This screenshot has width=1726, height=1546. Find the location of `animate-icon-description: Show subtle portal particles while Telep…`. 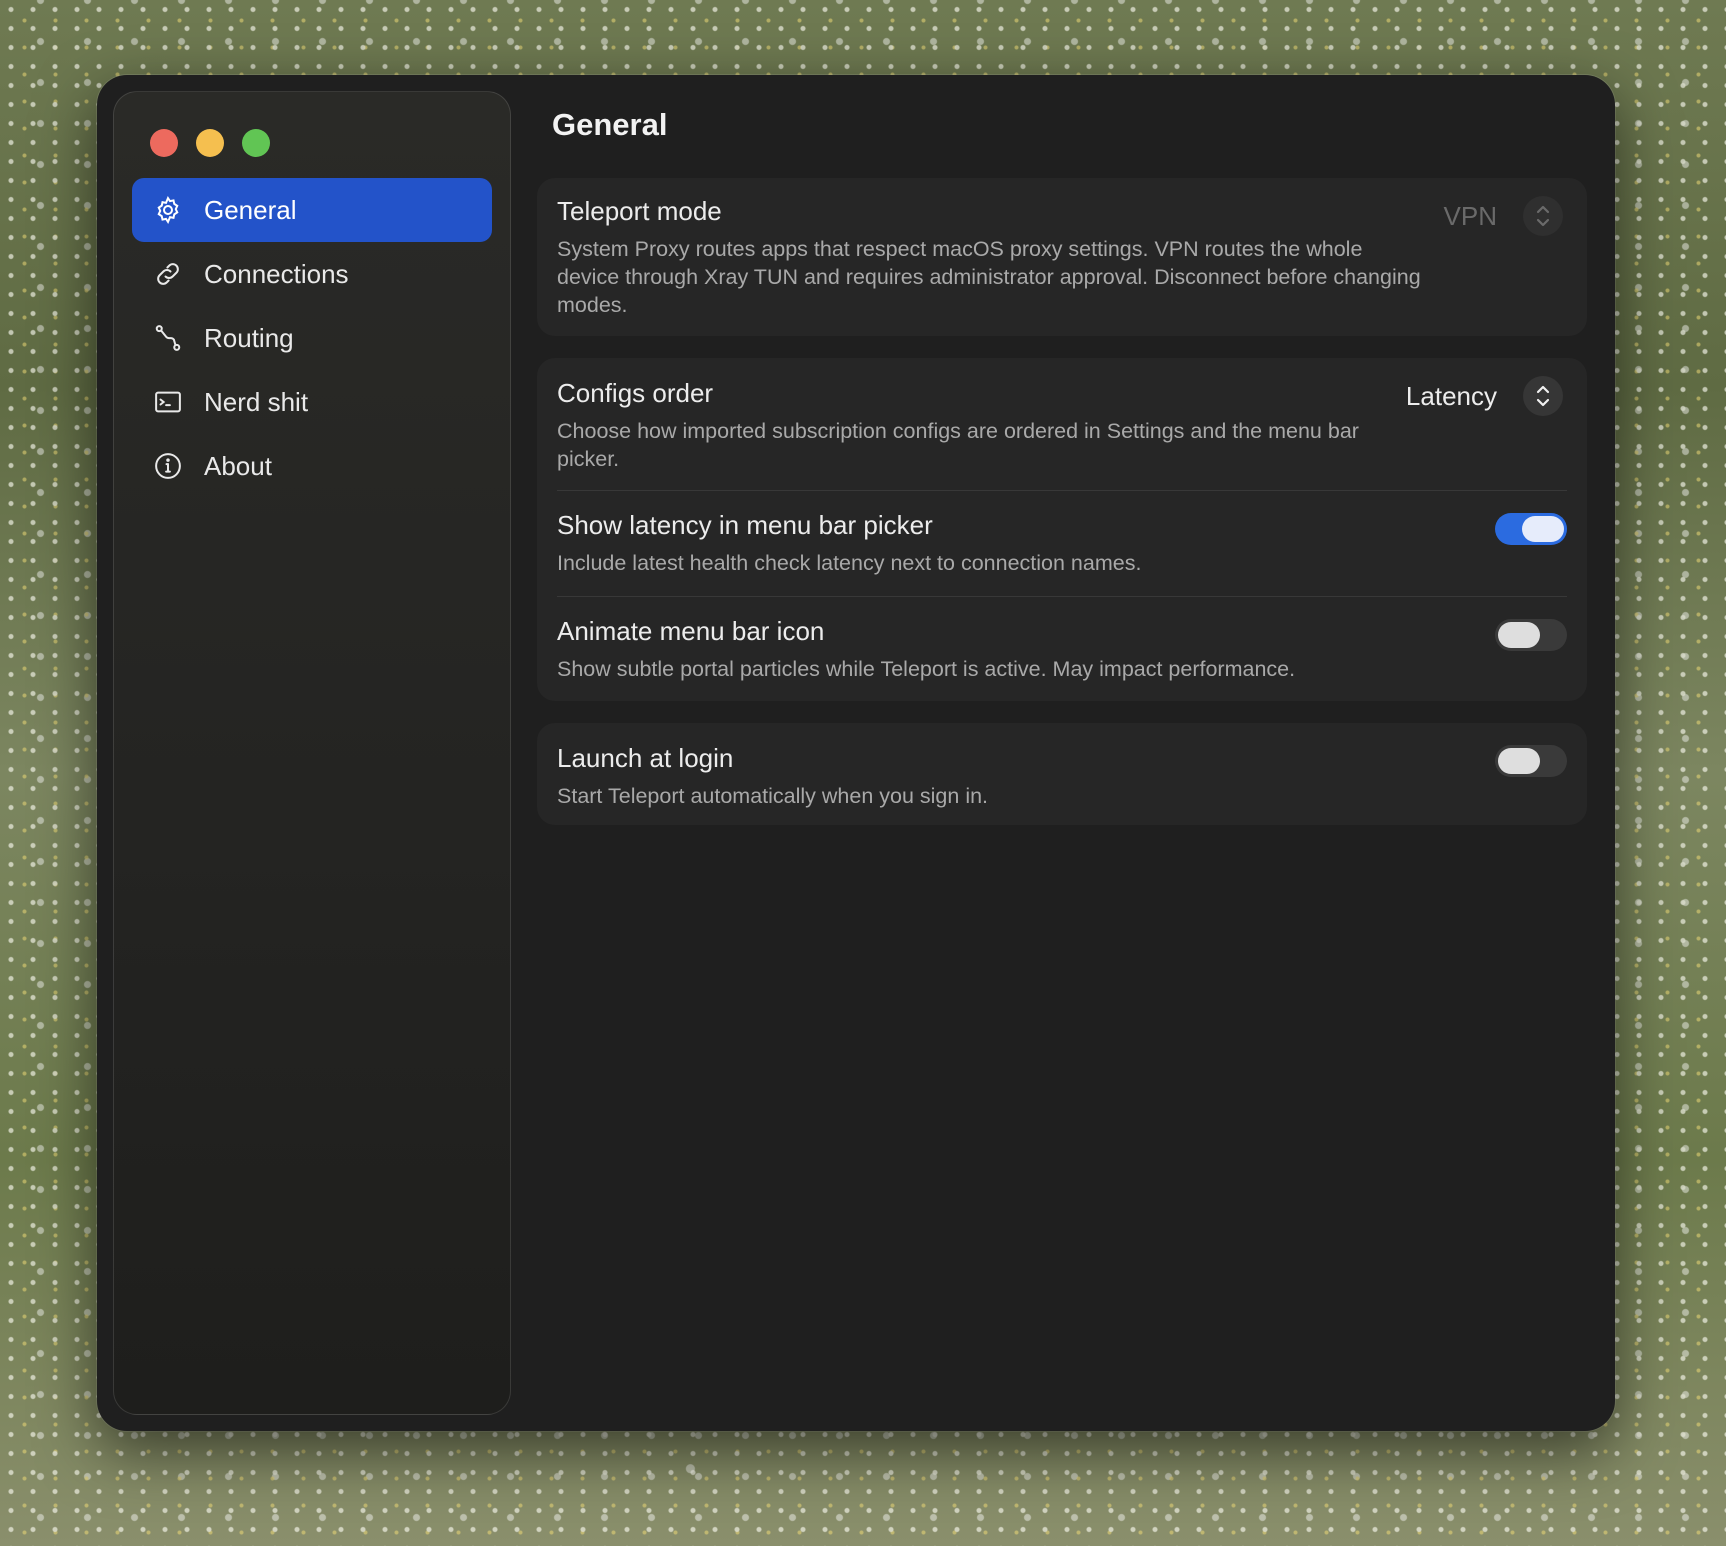

animate-icon-description: Show subtle portal particles while Telep… is located at coordinates (926, 669).